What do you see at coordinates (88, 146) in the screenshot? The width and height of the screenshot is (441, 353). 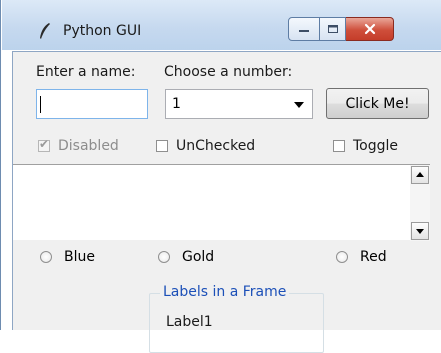 I see `checkbox-disabled-label: Disabled` at bounding box center [88, 146].